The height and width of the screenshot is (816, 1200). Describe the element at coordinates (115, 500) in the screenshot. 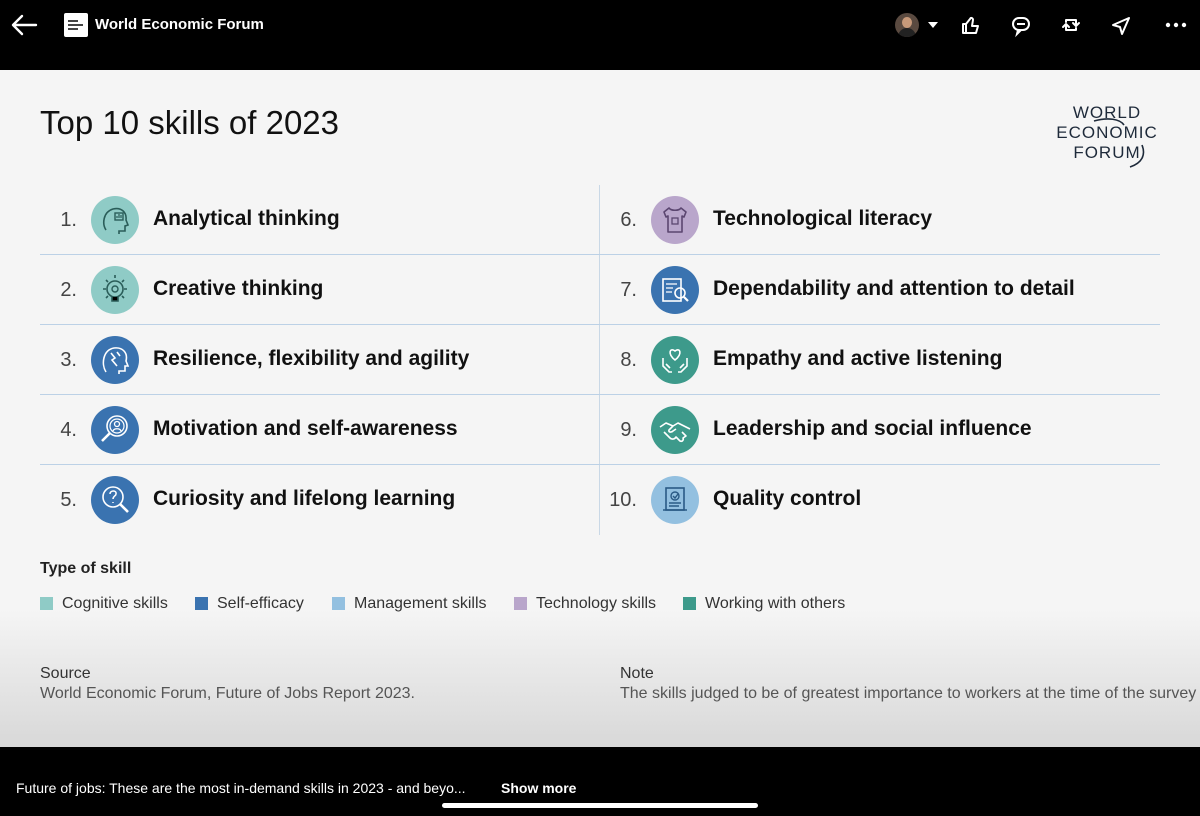

I see `magnifier-question-icon` at that location.